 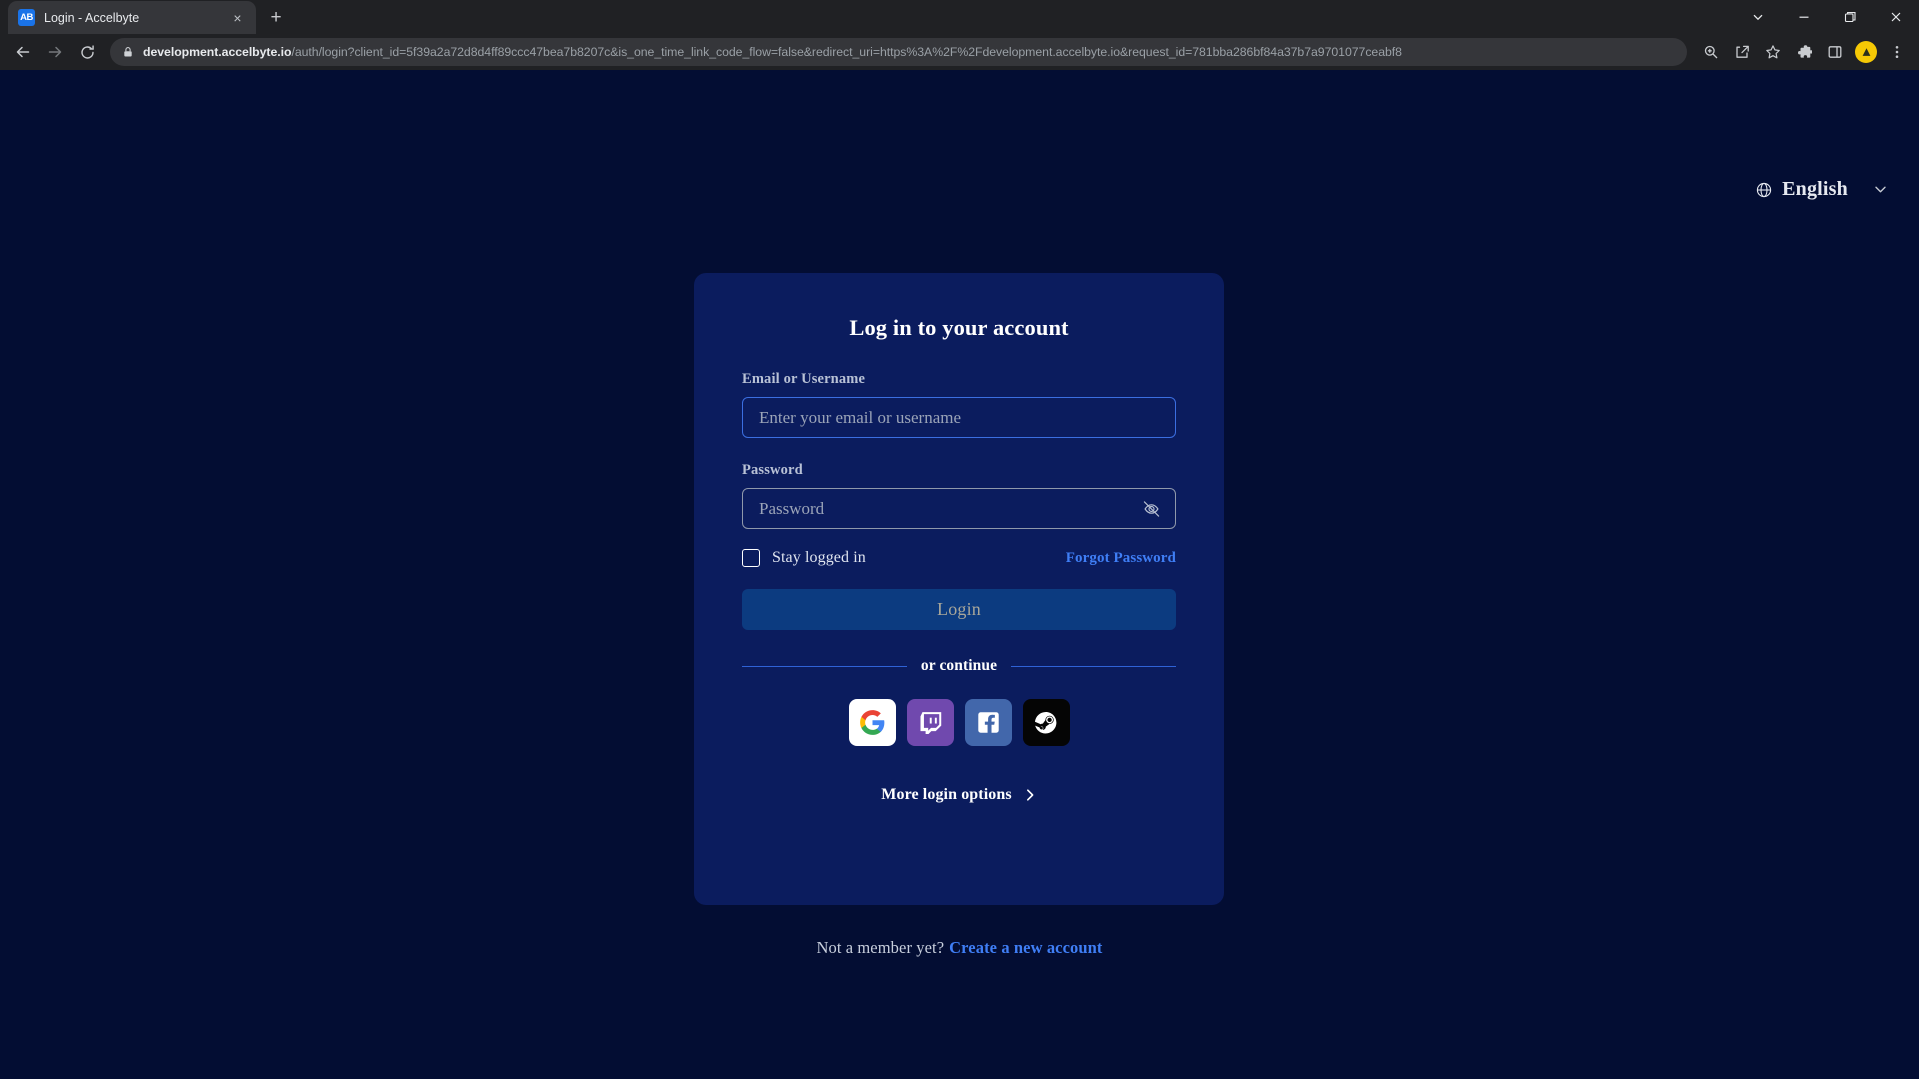 What do you see at coordinates (128, 52) in the screenshot?
I see `lock-icon` at bounding box center [128, 52].